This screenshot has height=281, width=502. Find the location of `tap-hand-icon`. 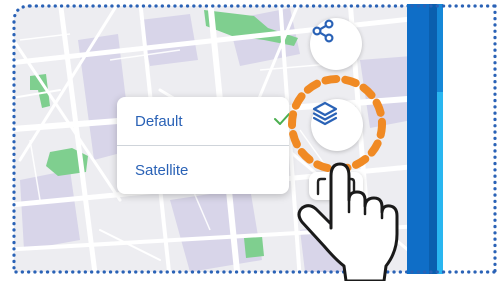

tap-hand-icon is located at coordinates (348, 221).